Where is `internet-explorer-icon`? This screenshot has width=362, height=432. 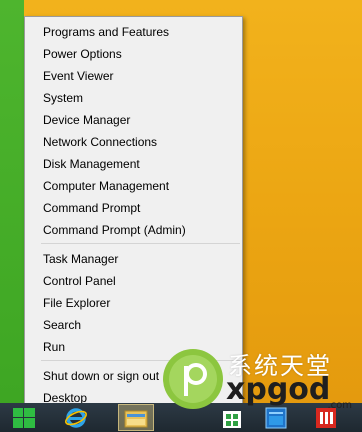
internet-explorer-icon is located at coordinates (76, 417).